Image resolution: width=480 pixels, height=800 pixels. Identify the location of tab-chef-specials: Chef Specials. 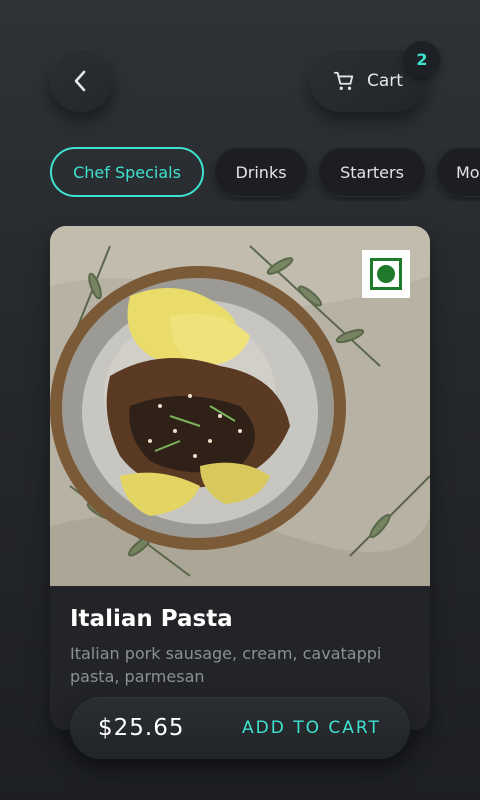
(127, 172).